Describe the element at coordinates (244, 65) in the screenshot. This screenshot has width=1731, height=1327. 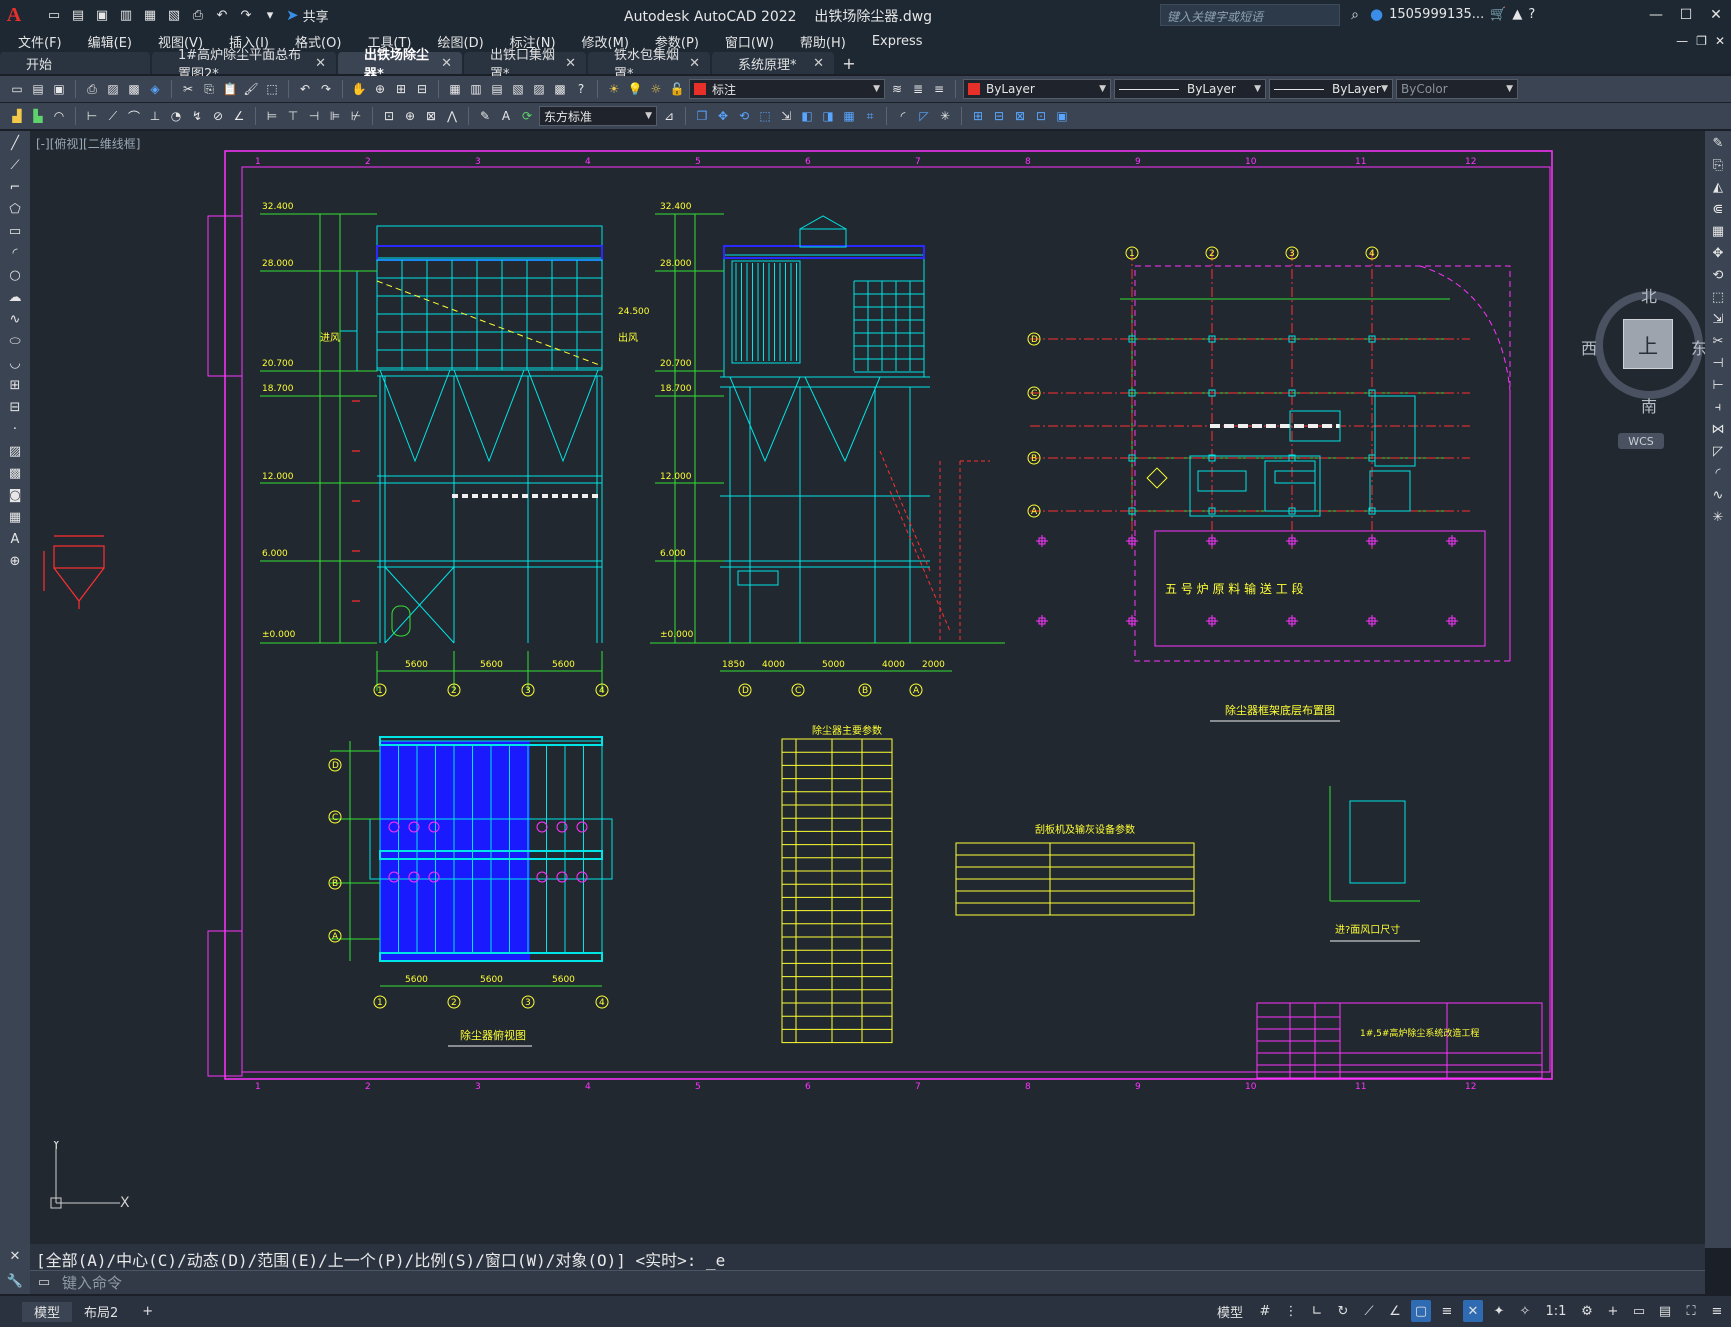
I see `tab-blast-furnace-plan: 1#高炉除尘平面总布置图2* ✕` at that location.